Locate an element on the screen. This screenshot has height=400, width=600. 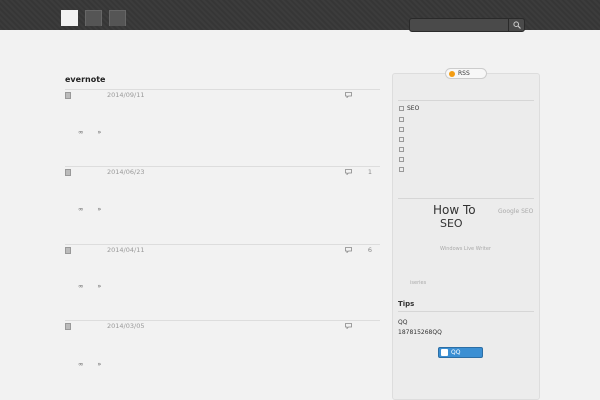
tag-link: Windows Live Writer is located at coordinates (465, 249).